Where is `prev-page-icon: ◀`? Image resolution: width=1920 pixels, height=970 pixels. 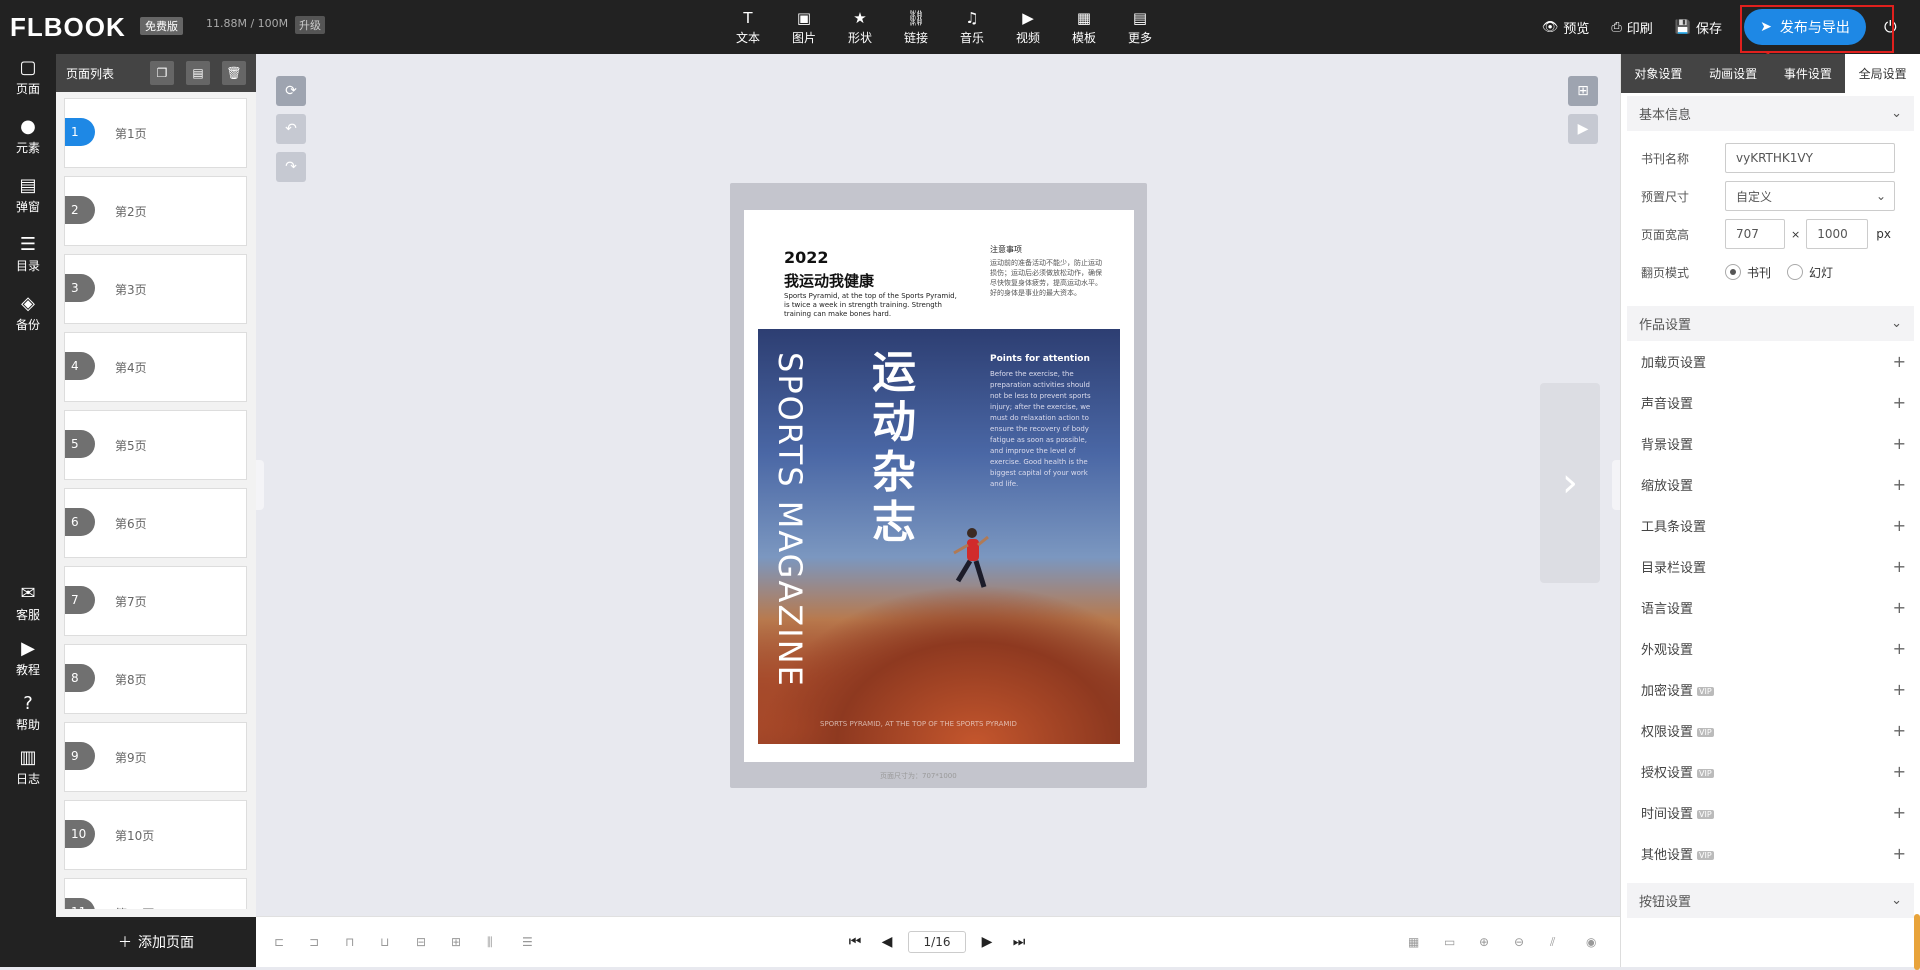
prev-page-icon: ◀ is located at coordinates (887, 942).